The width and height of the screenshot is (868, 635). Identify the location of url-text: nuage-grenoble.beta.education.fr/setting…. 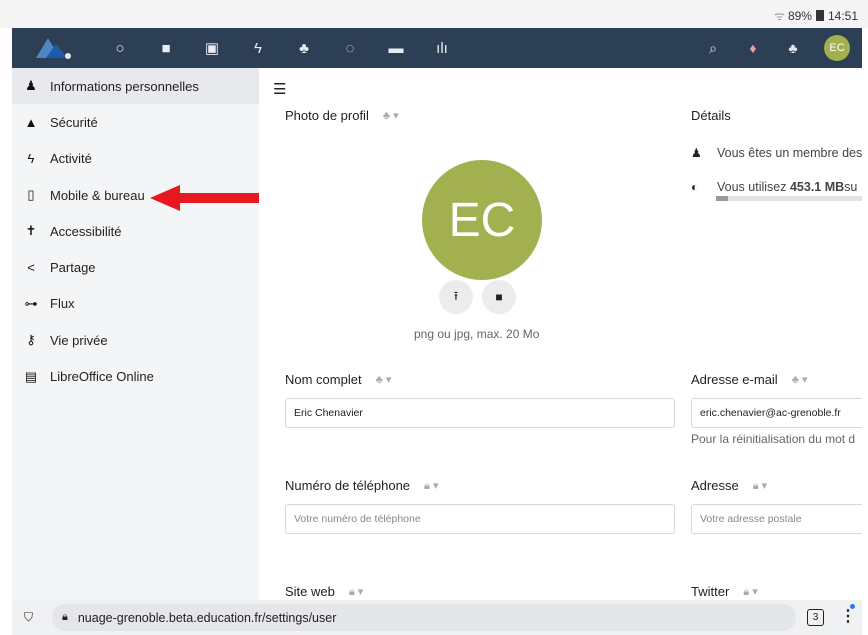
(207, 617).